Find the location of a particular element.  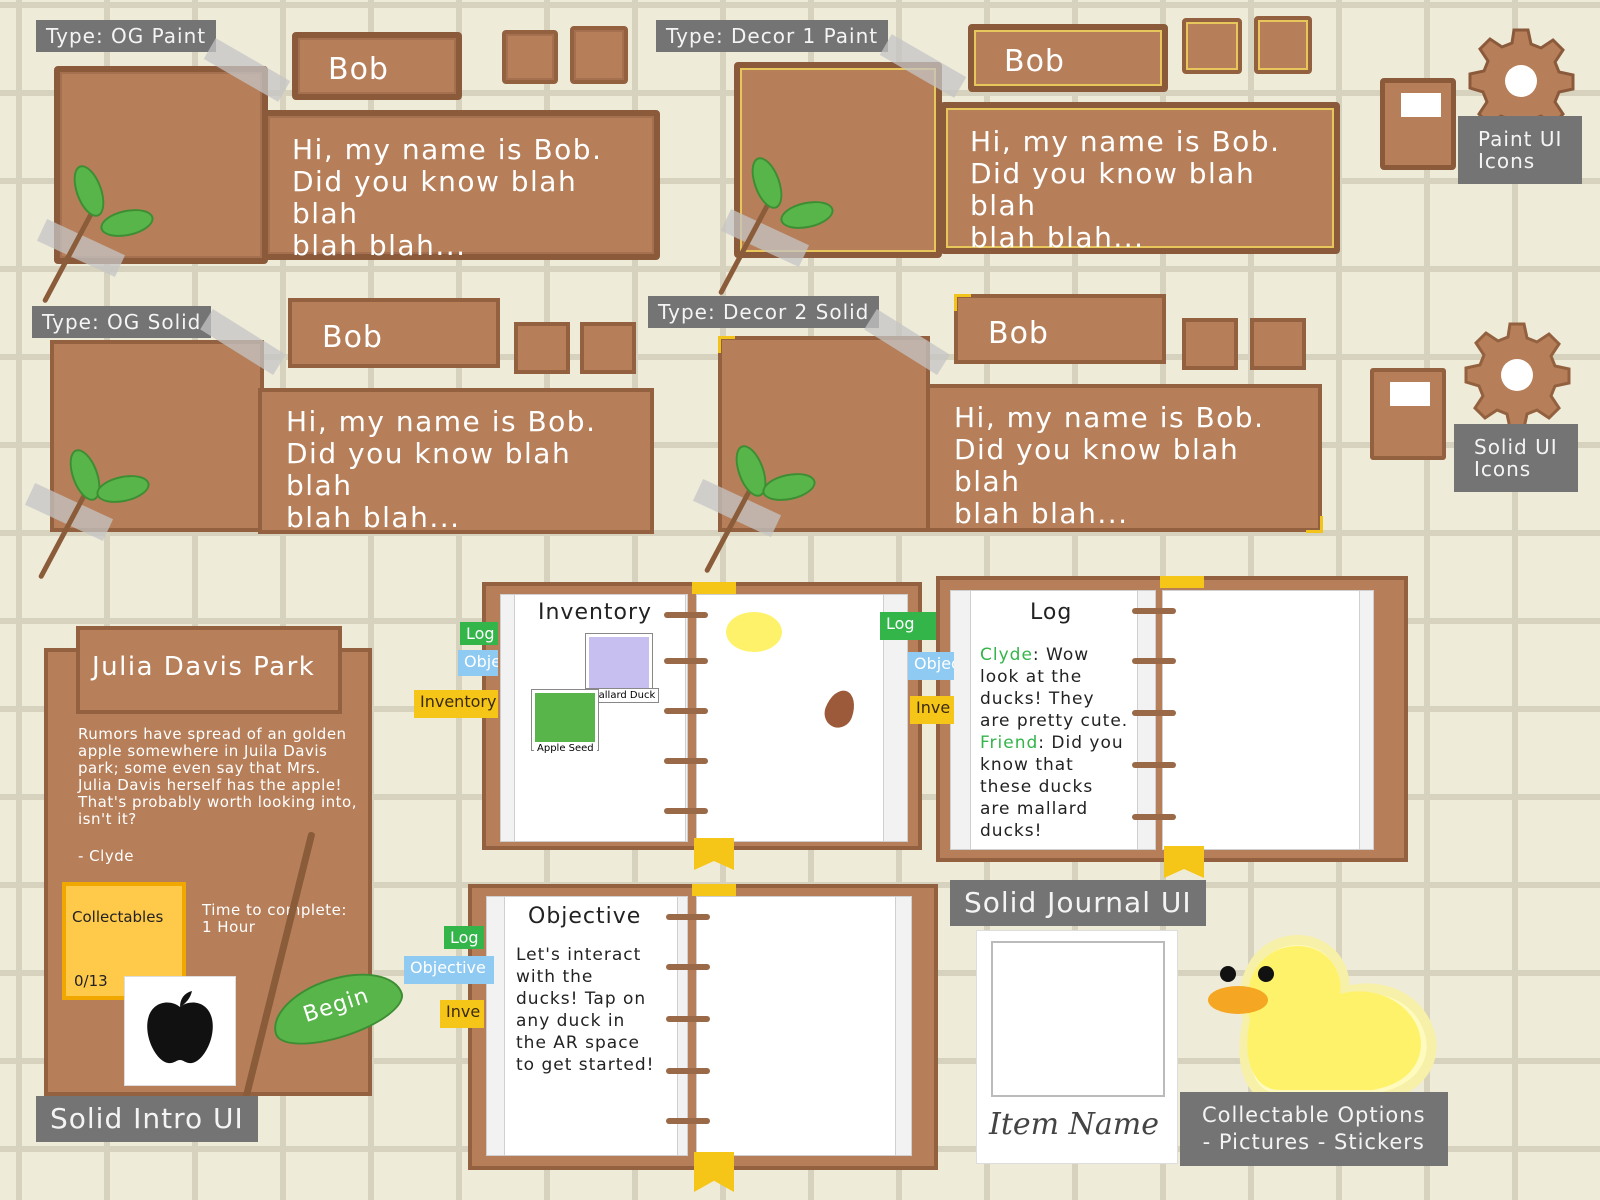

solid-journal-icon is located at coordinates (1408, 414).